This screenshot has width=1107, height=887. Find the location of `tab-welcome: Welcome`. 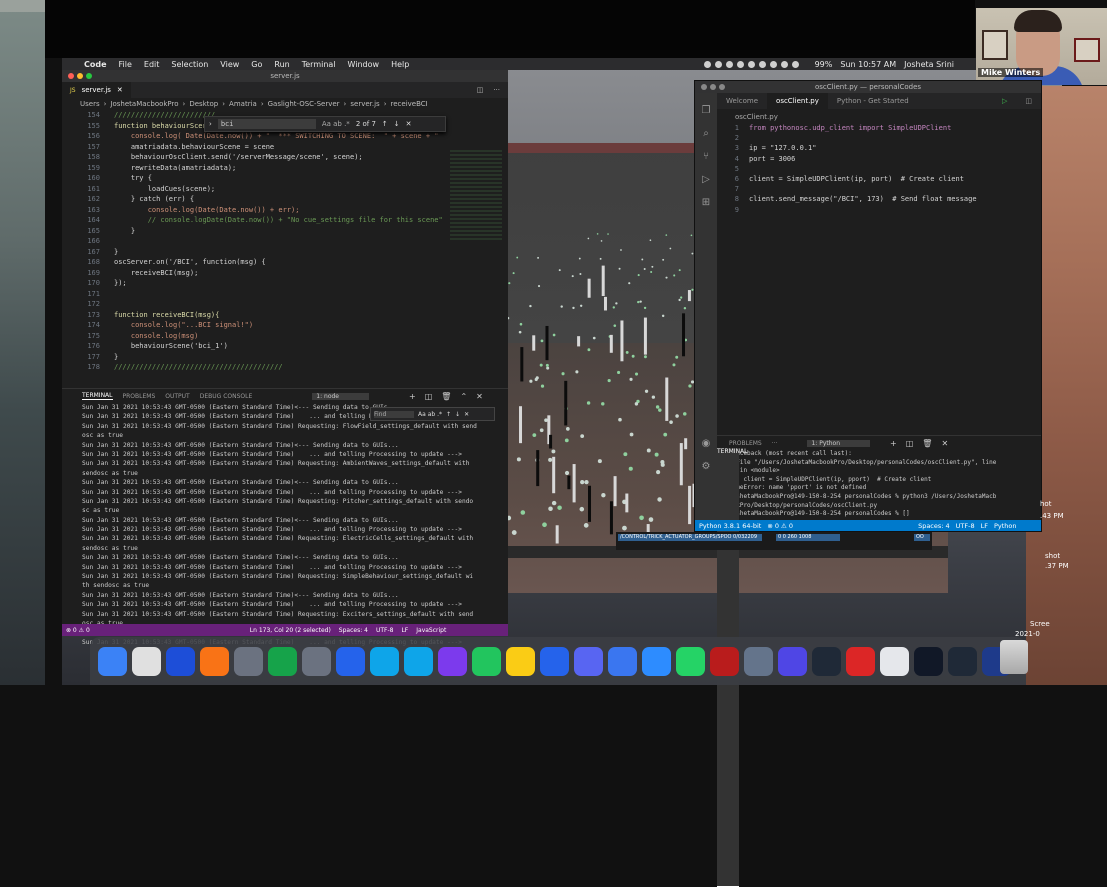

tab-welcome: Welcome is located at coordinates (742, 101).